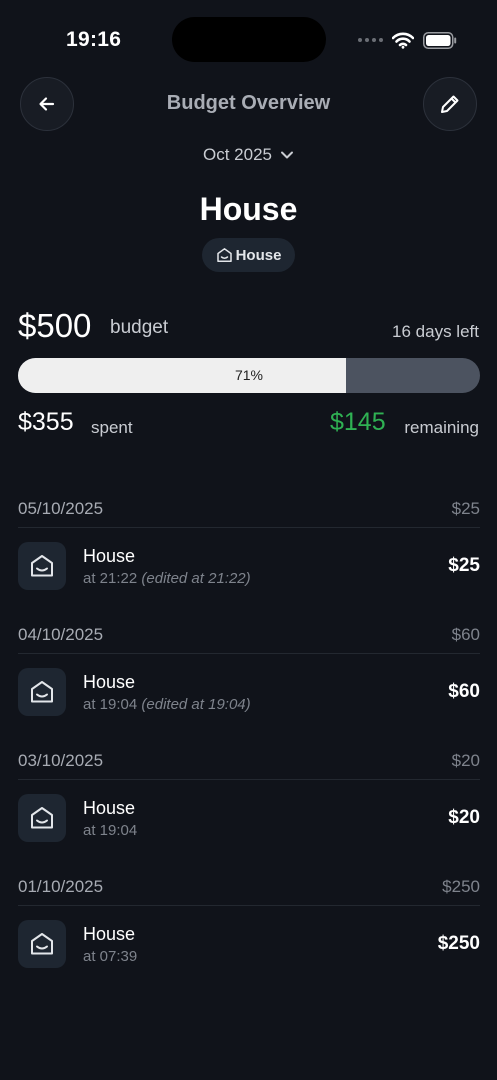 This screenshot has width=497, height=1080. I want to click on transaction-time: at 19:04, so click(110, 830).